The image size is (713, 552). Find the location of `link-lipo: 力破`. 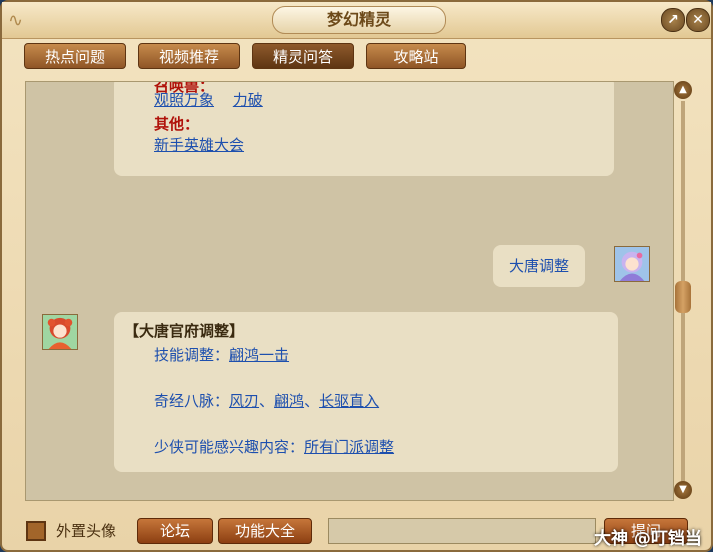

link-lipo: 力破 is located at coordinates (248, 100).